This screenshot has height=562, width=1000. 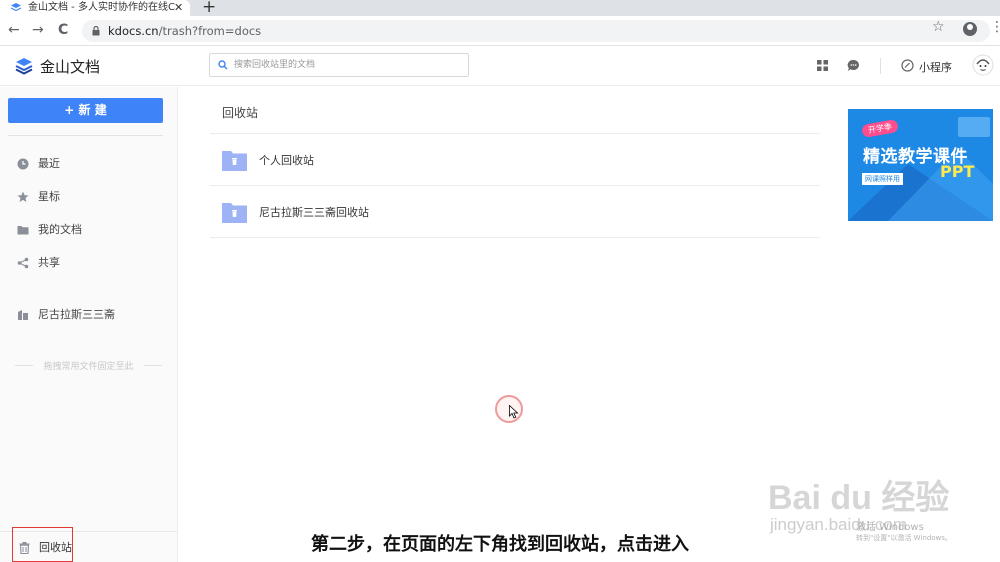 I want to click on ad-subtitle: 网课照样用, so click(x=882, y=179).